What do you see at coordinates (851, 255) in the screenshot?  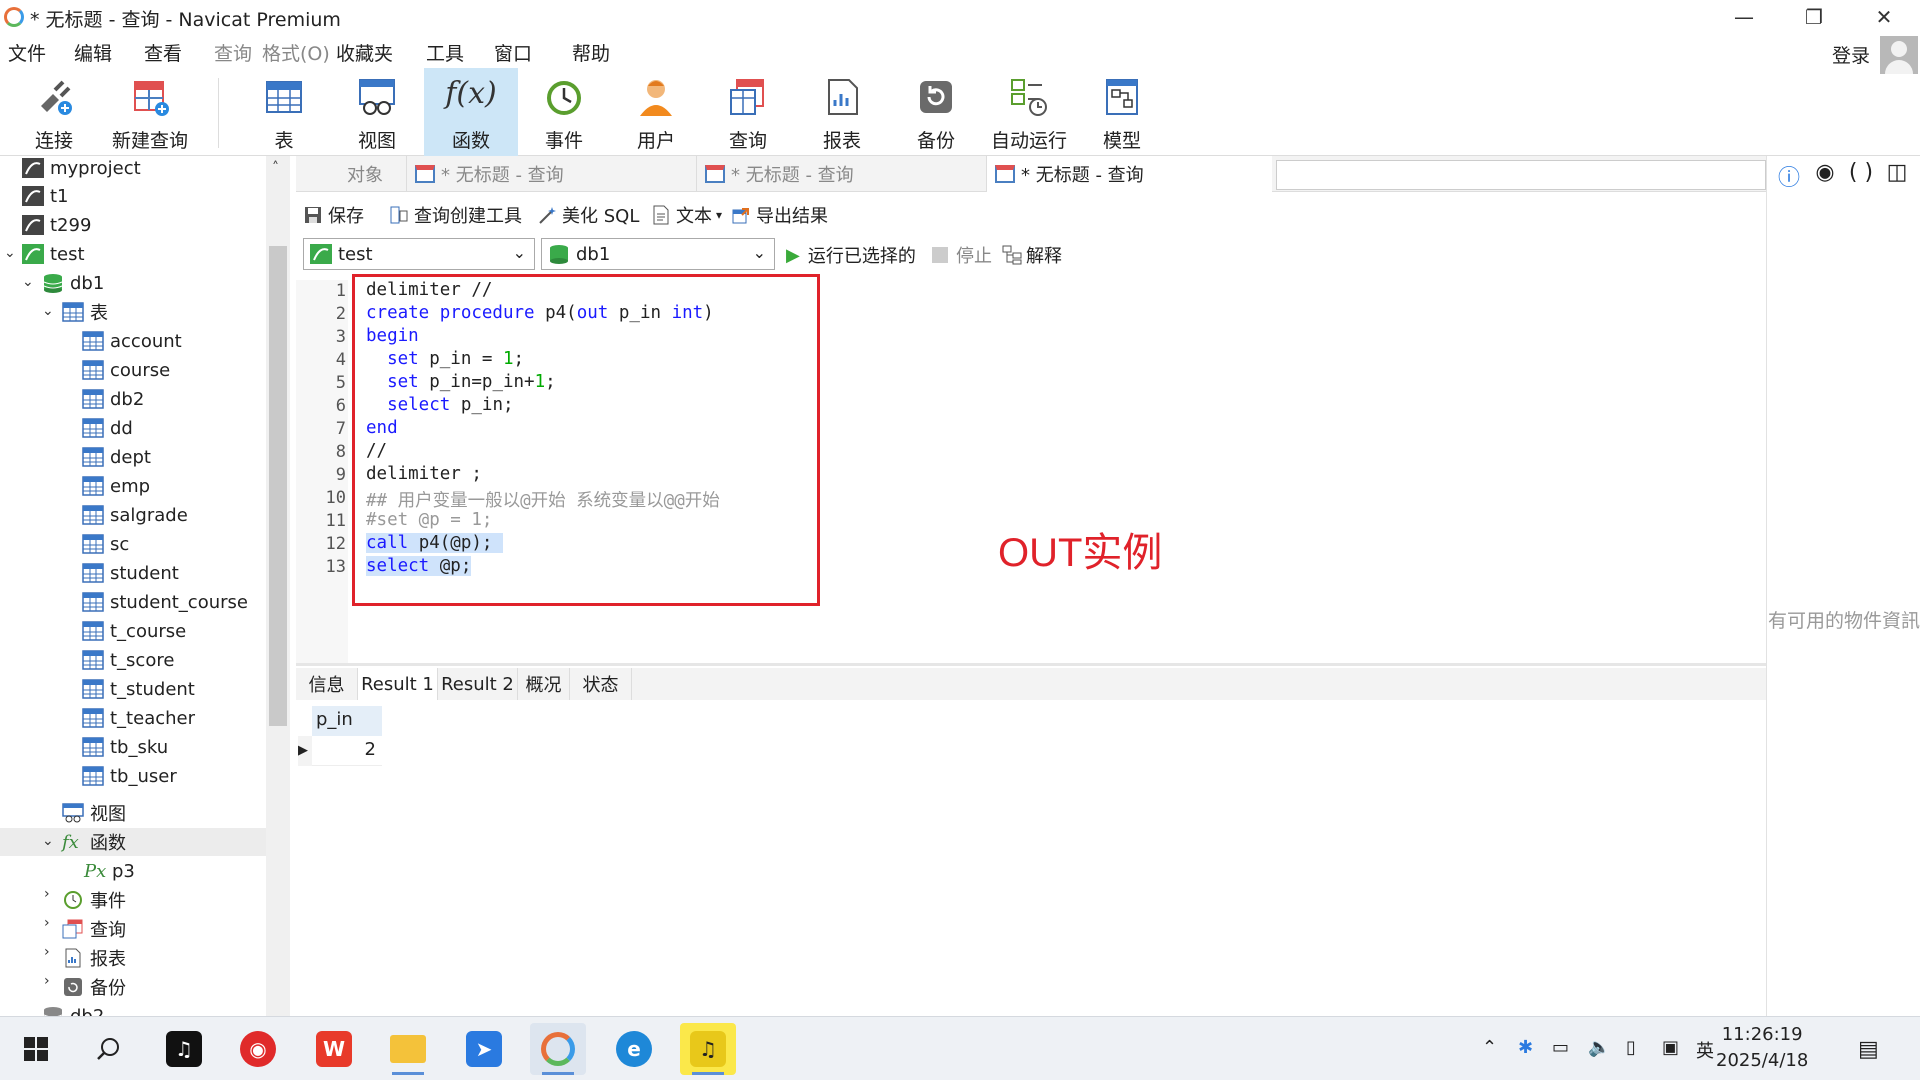 I see `run-selected-button: ▶ 运行已选择的` at bounding box center [851, 255].